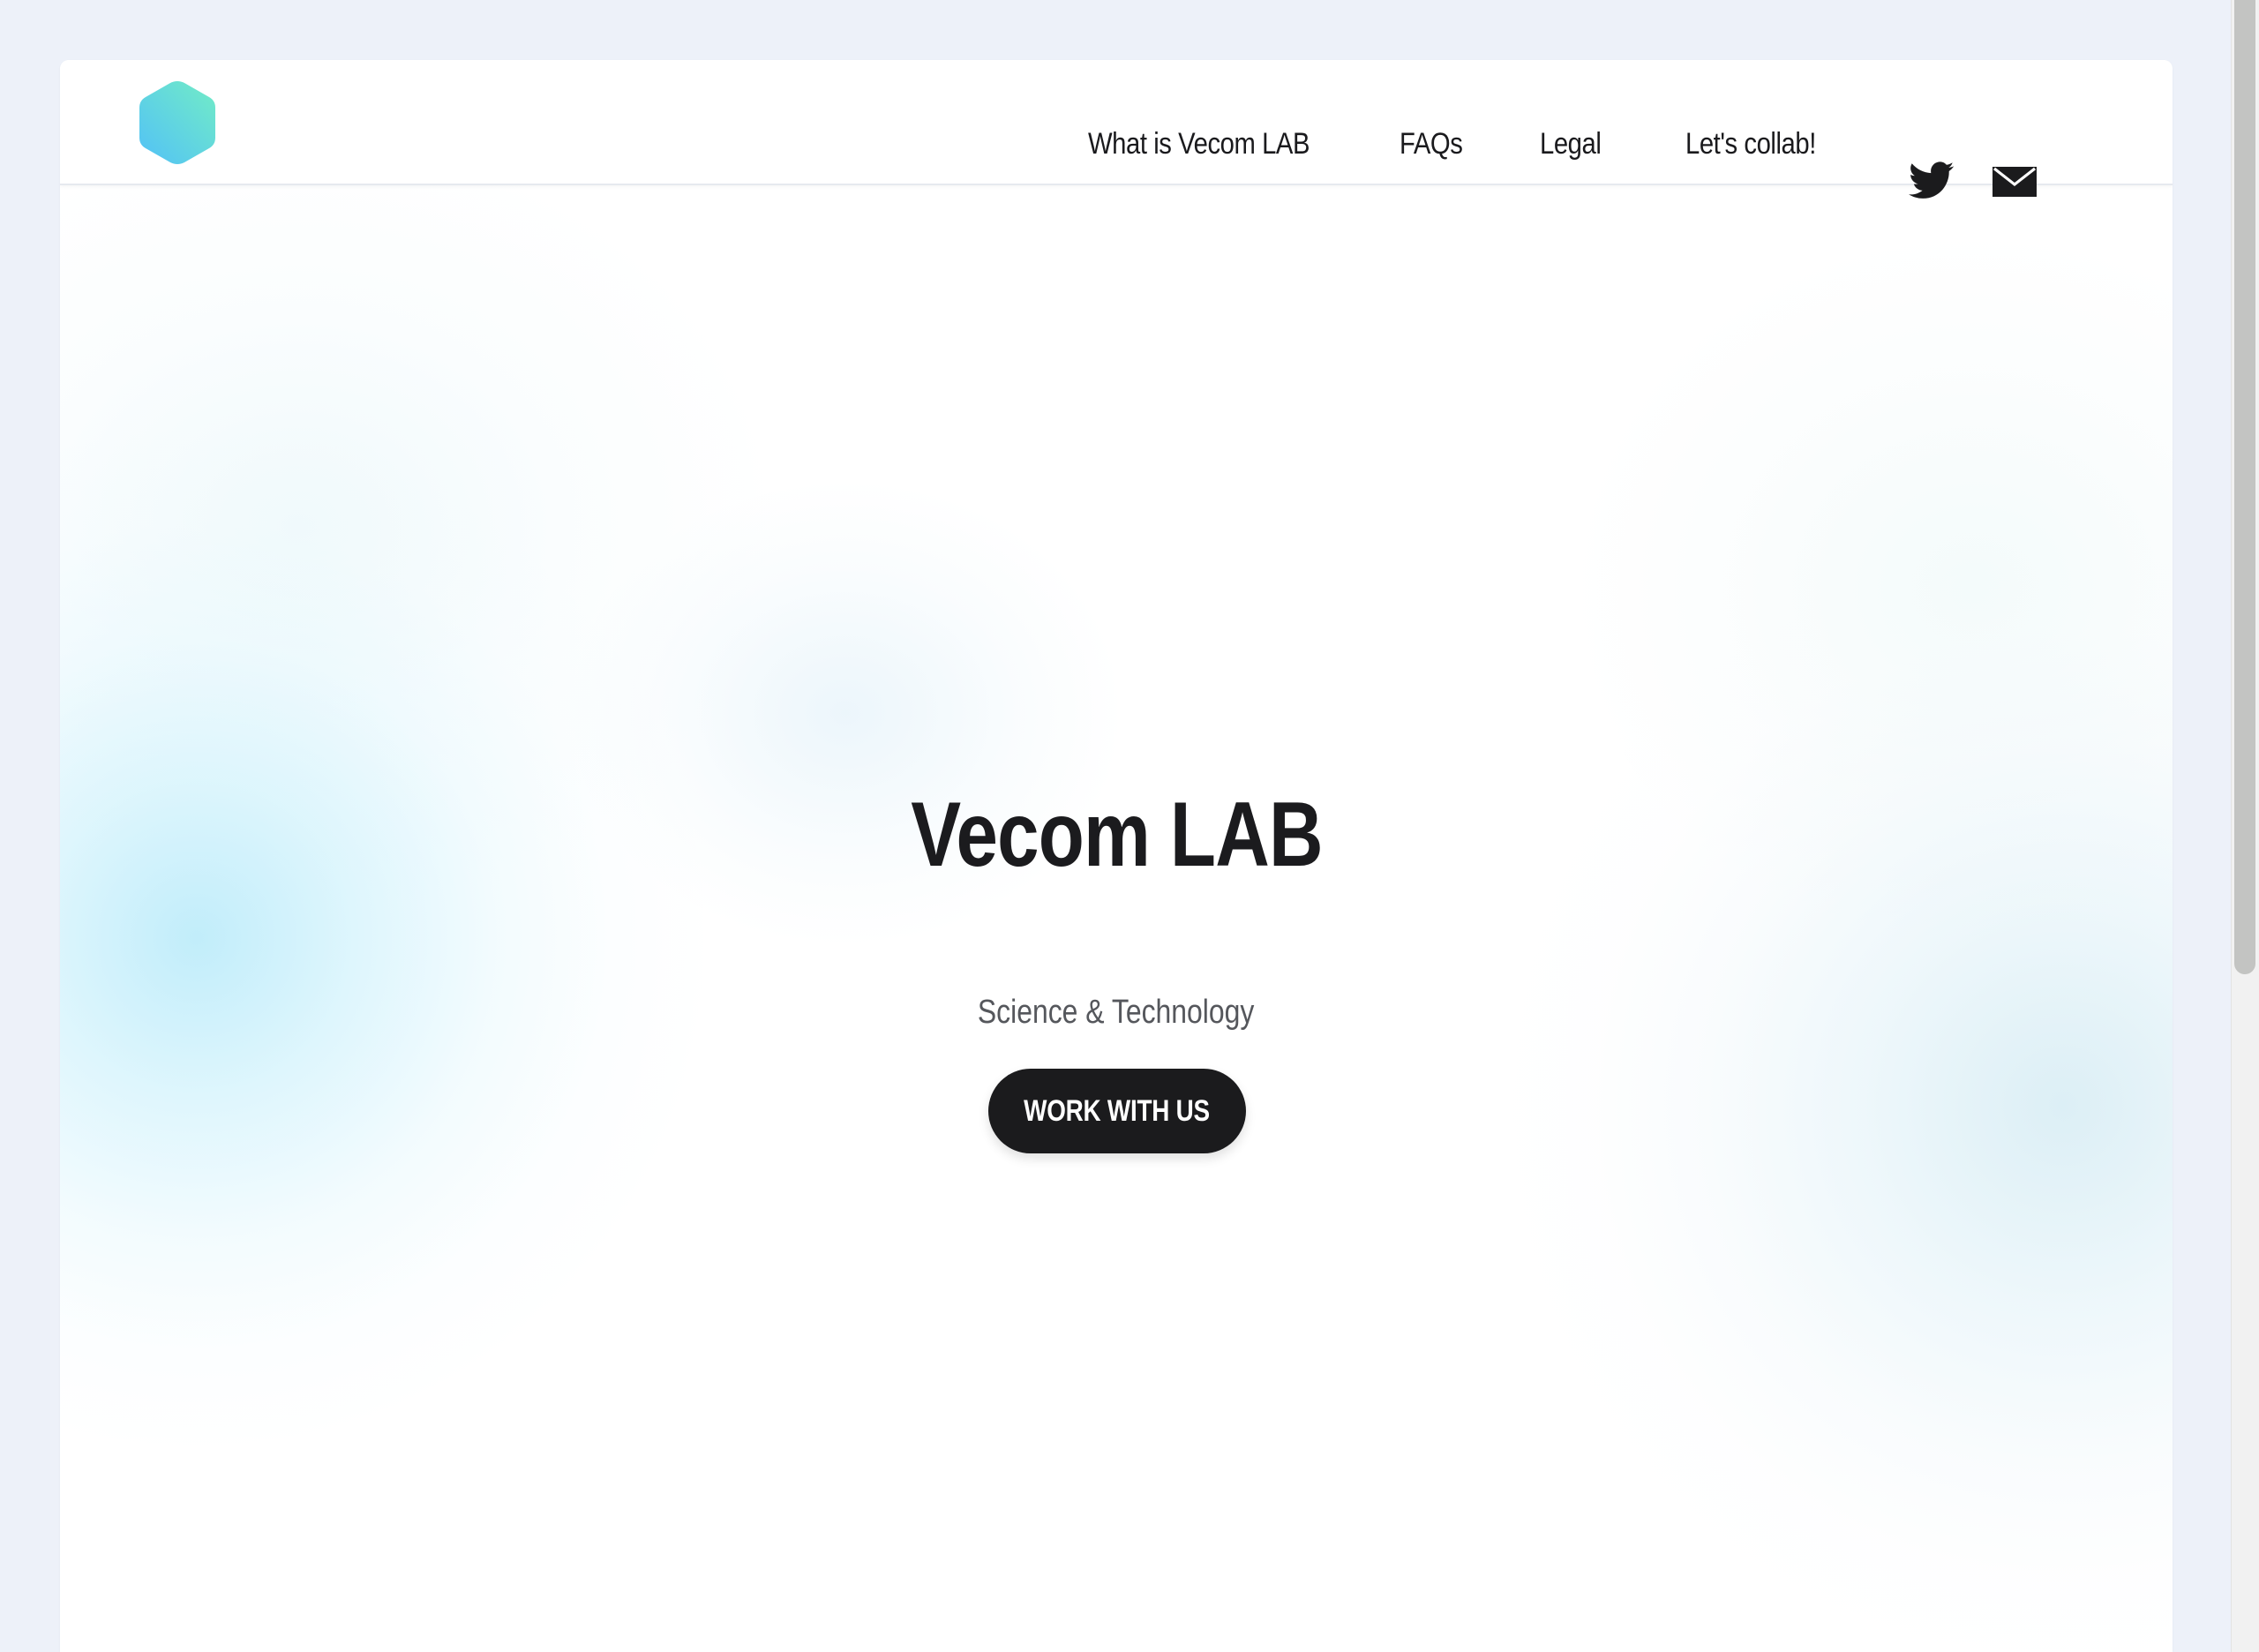  What do you see at coordinates (2015, 182) in the screenshot?
I see `envelope-icon` at bounding box center [2015, 182].